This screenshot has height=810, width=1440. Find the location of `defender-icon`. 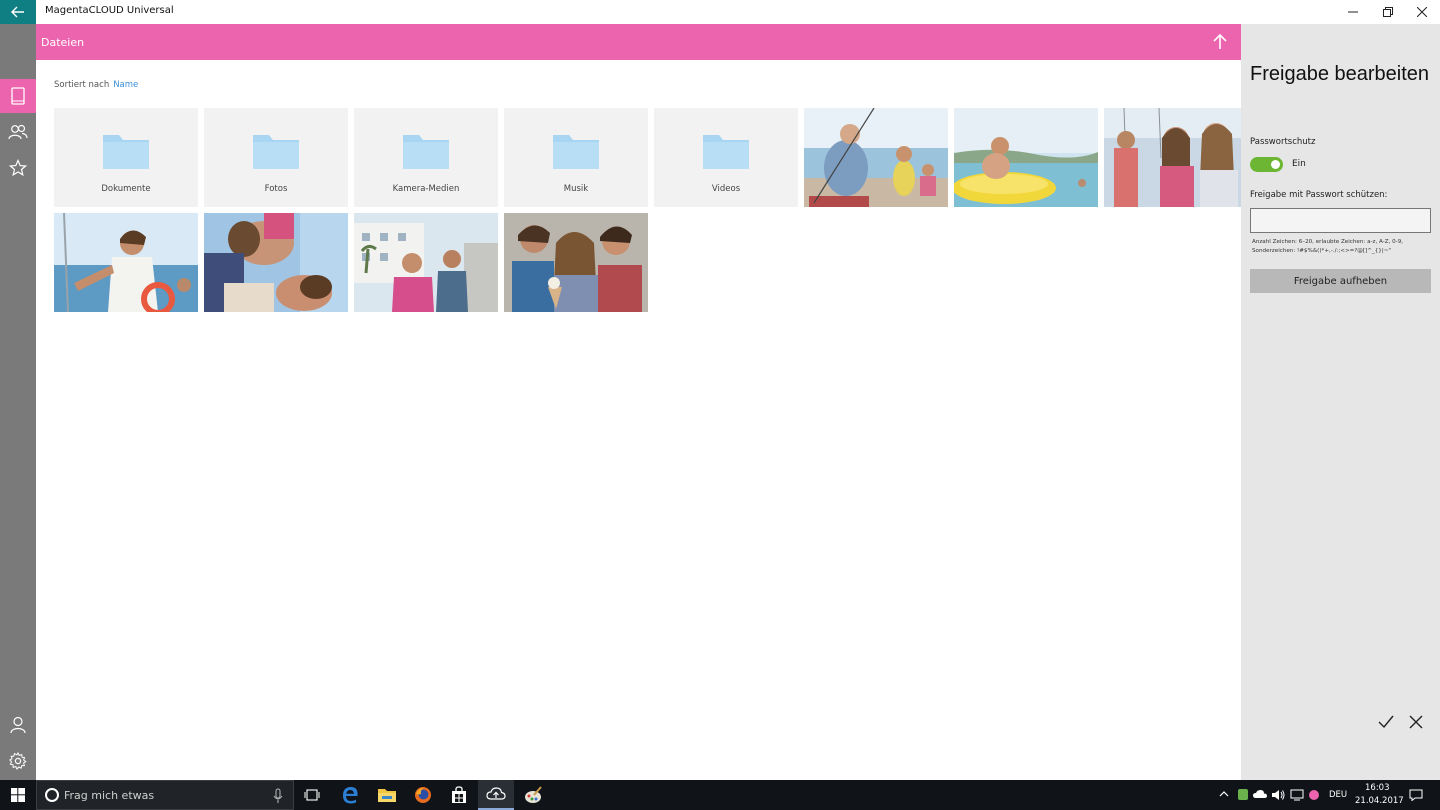

defender-icon is located at coordinates (1243, 794).